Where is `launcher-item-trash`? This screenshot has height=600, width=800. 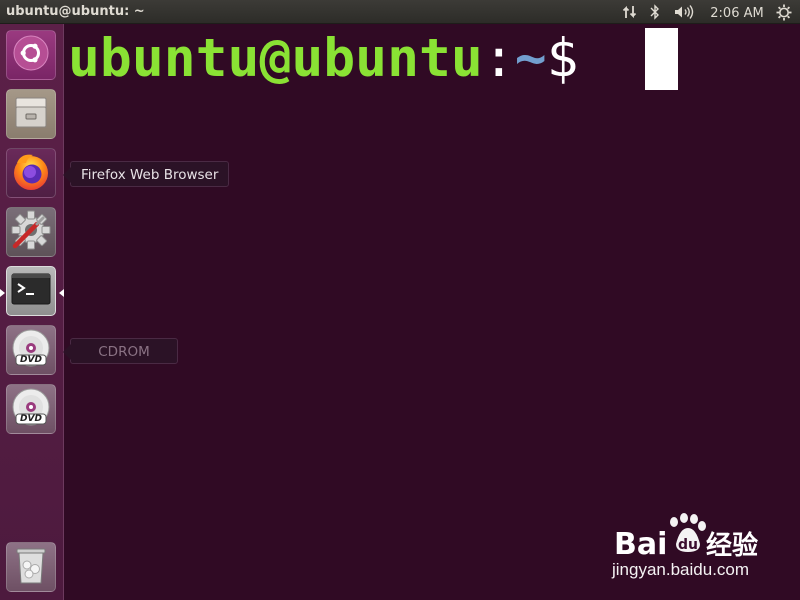
launcher-item-trash is located at coordinates (31, 567).